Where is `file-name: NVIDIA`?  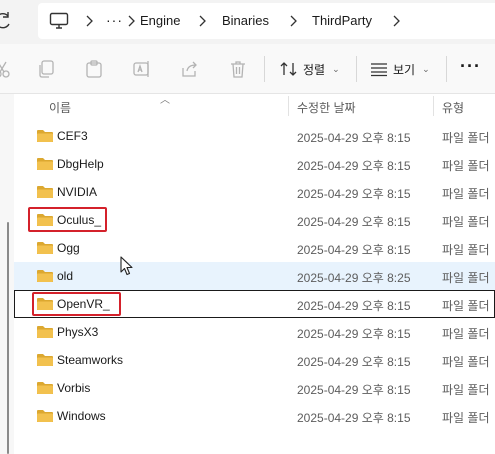 file-name: NVIDIA is located at coordinates (77, 192).